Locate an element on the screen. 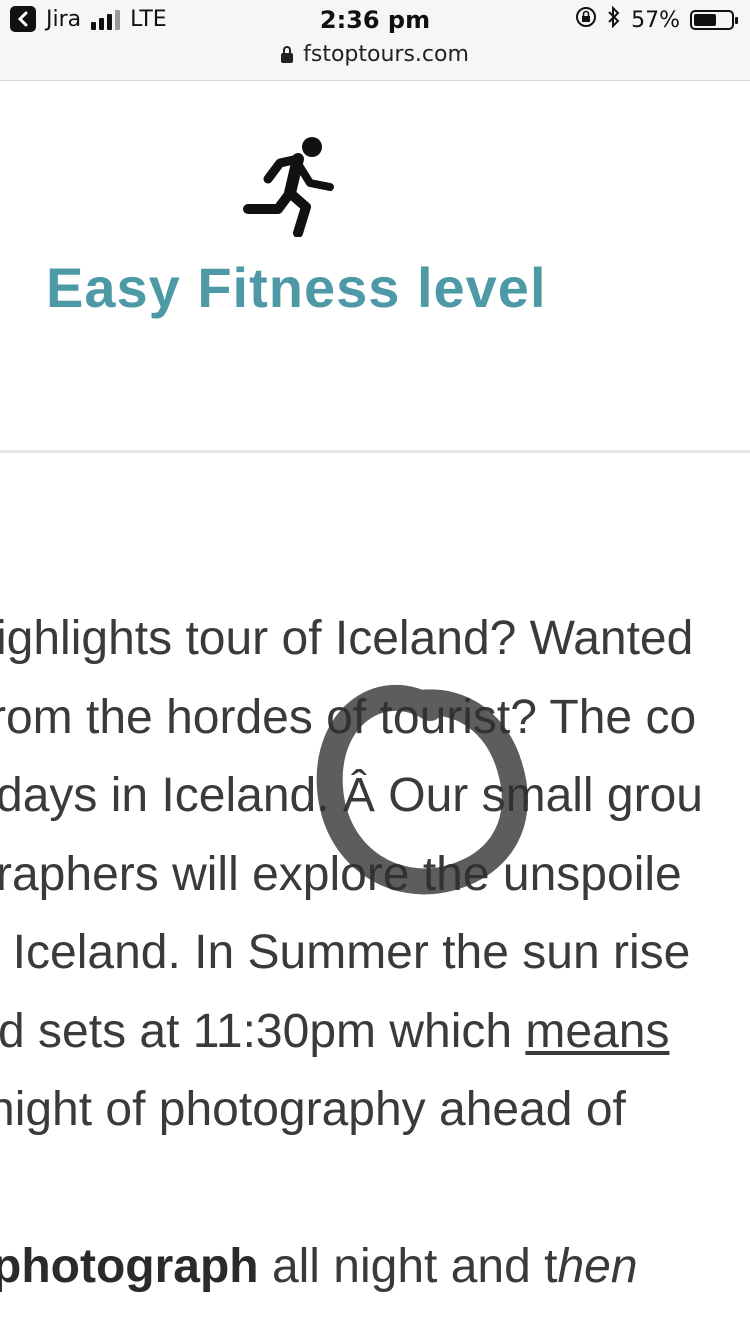 This screenshot has height=1334, width=750. bold-word: photograph is located at coordinates (129, 1266).